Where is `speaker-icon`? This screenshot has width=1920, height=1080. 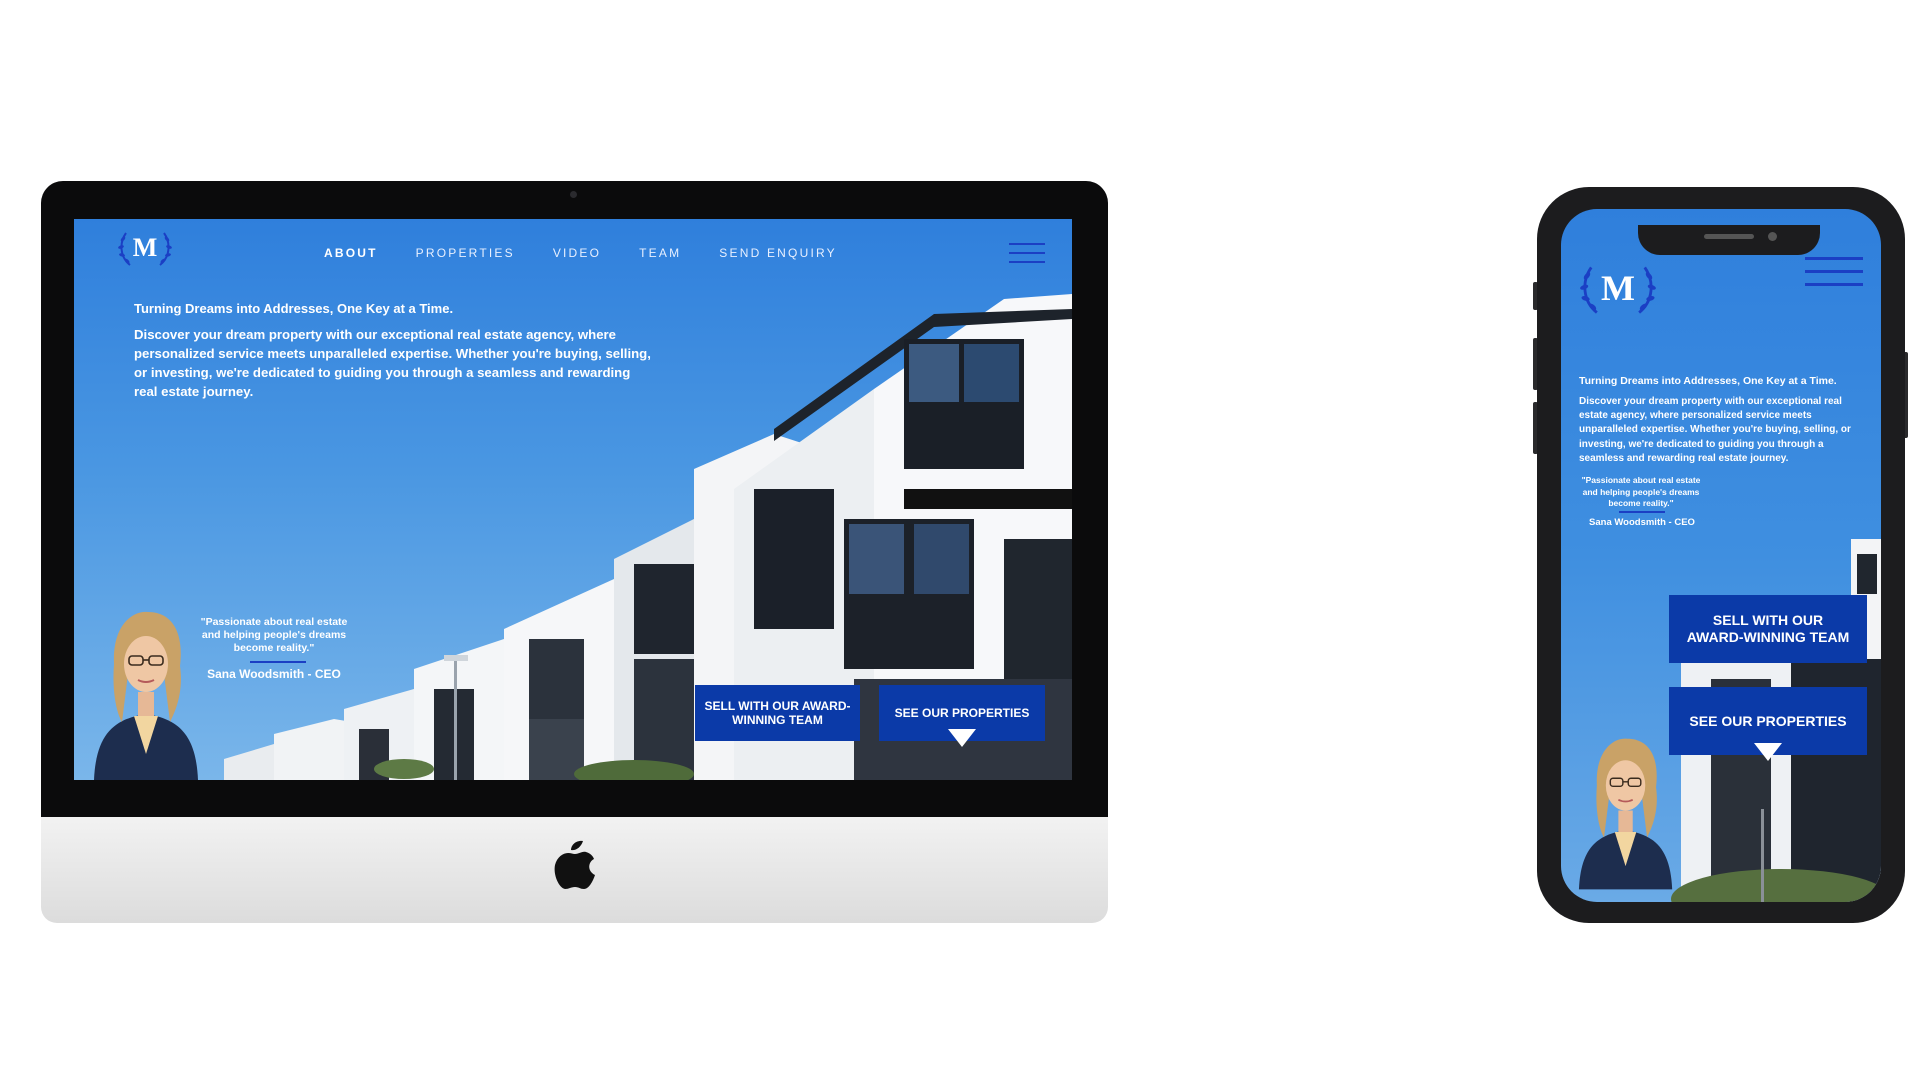 speaker-icon is located at coordinates (1729, 236).